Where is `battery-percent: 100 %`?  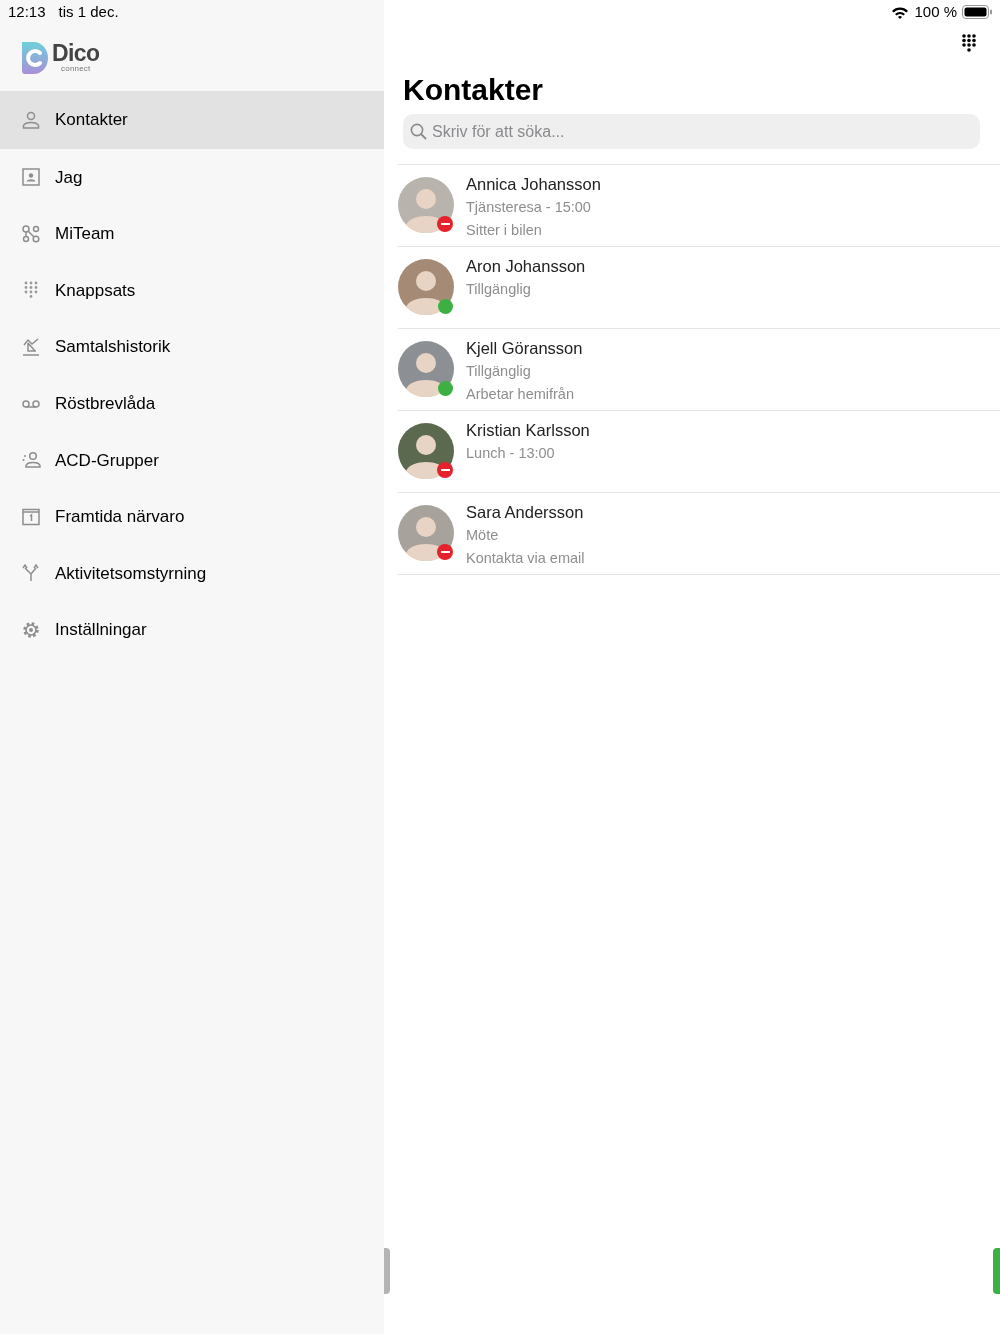
battery-percent: 100 % is located at coordinates (935, 11).